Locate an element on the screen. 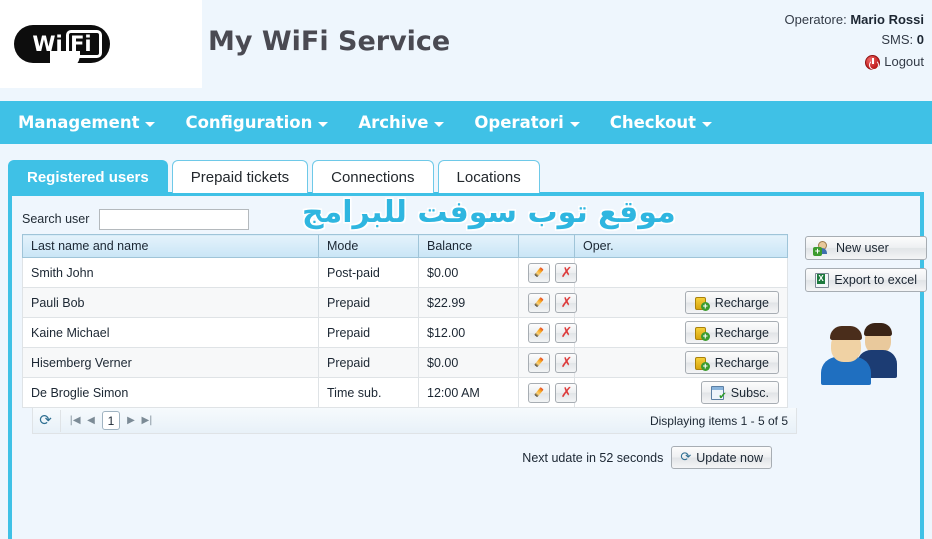 The image size is (932, 539). nav-label: Archive is located at coordinates (393, 122).